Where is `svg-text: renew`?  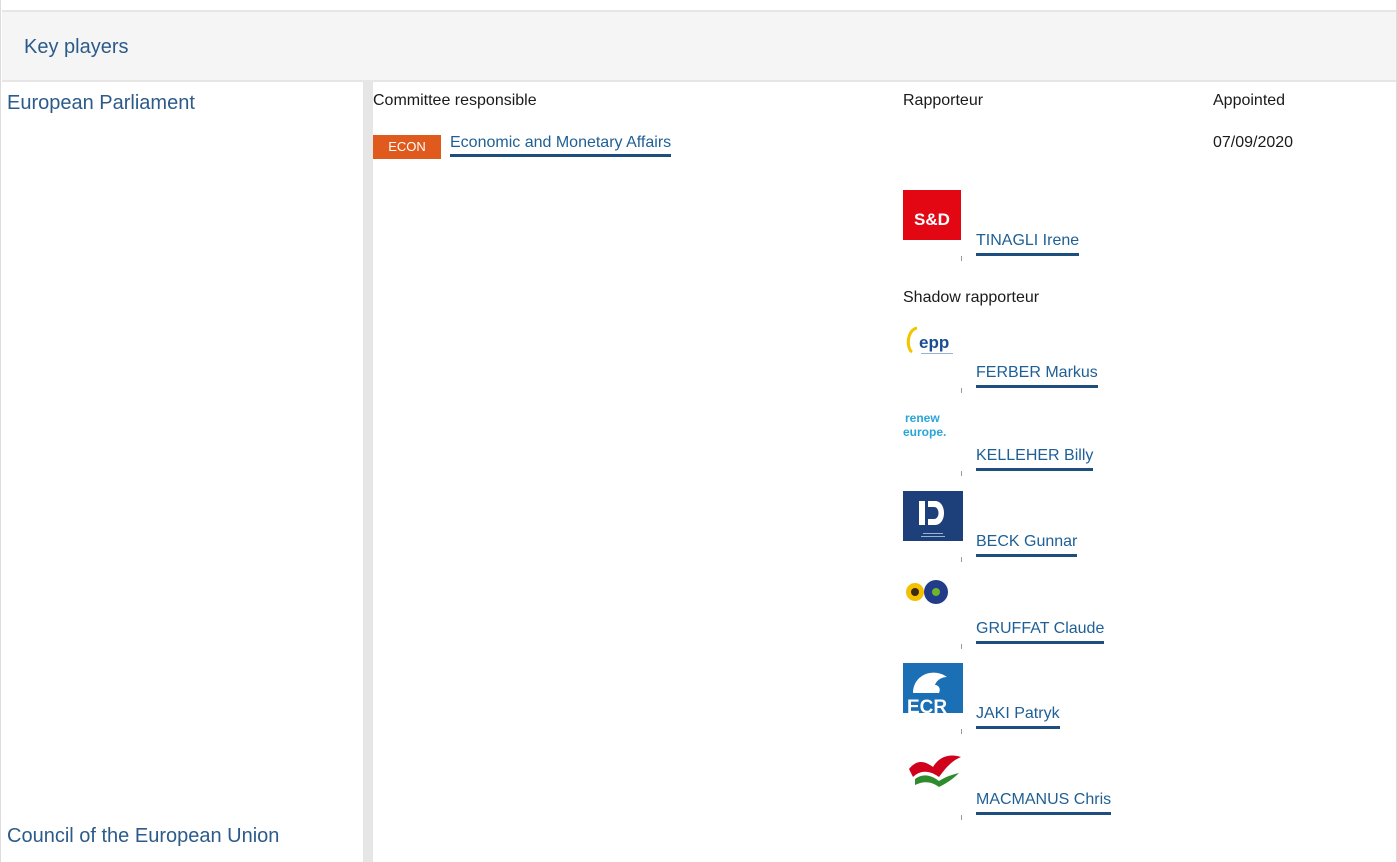 svg-text: renew is located at coordinates (922, 418).